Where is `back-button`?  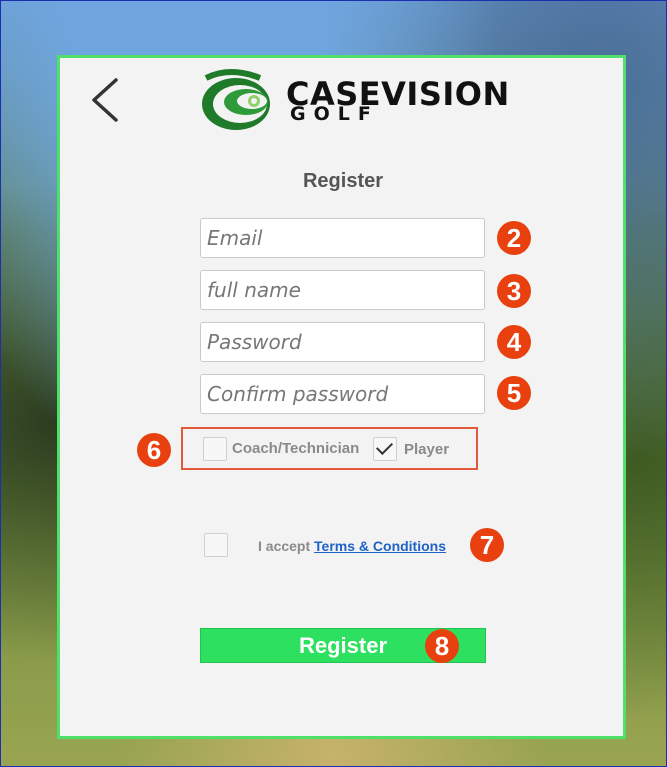 back-button is located at coordinates (106, 100).